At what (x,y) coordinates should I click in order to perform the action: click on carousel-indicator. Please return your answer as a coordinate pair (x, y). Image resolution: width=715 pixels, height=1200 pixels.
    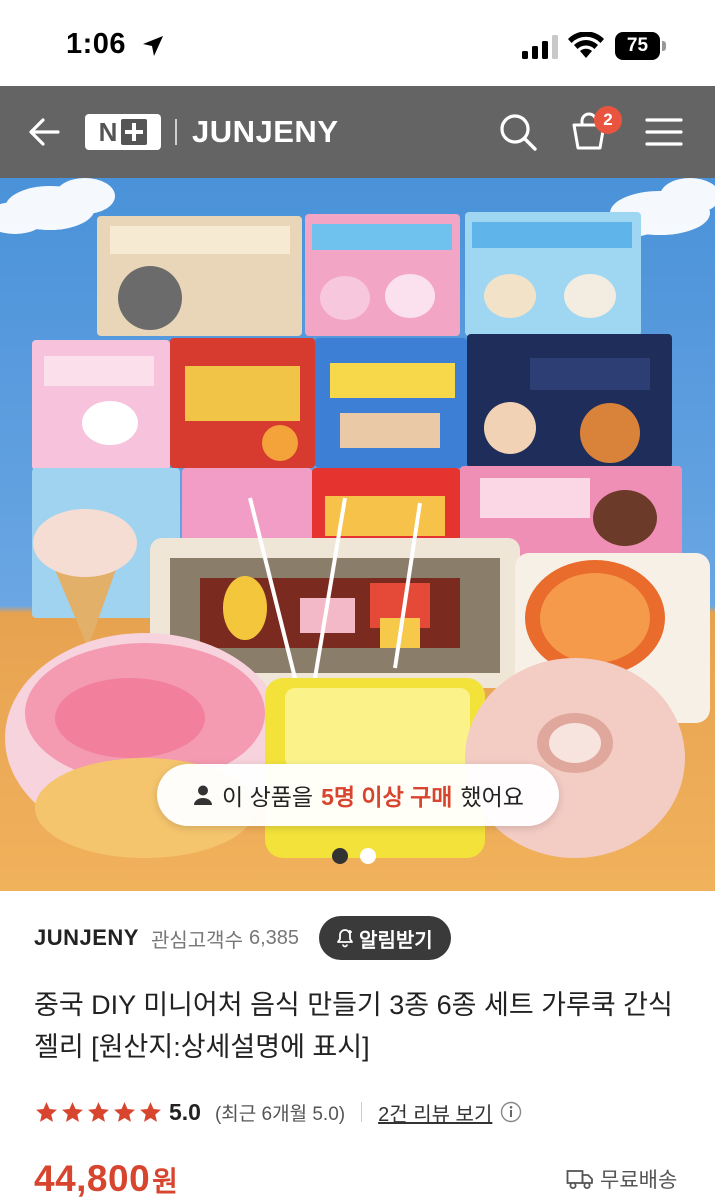
    Looking at the image, I should click on (354, 856).